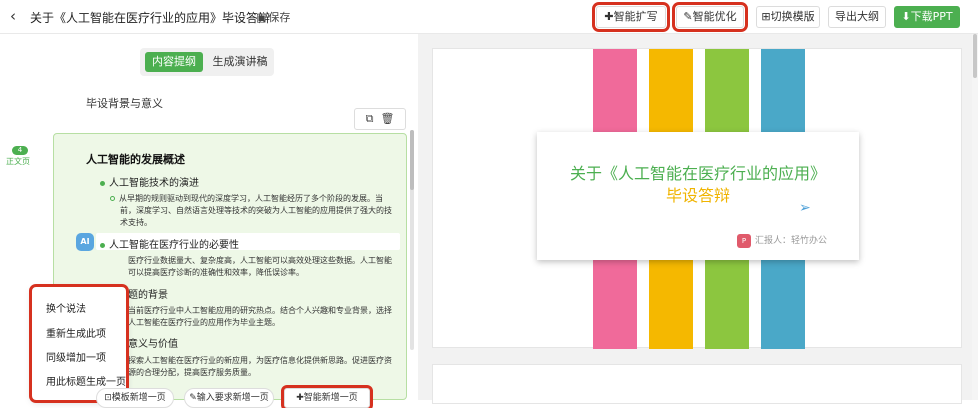 The width and height of the screenshot is (978, 408). What do you see at coordinates (135, 159) in the screenshot?
I see `card-title: 人工智能的发展概述` at bounding box center [135, 159].